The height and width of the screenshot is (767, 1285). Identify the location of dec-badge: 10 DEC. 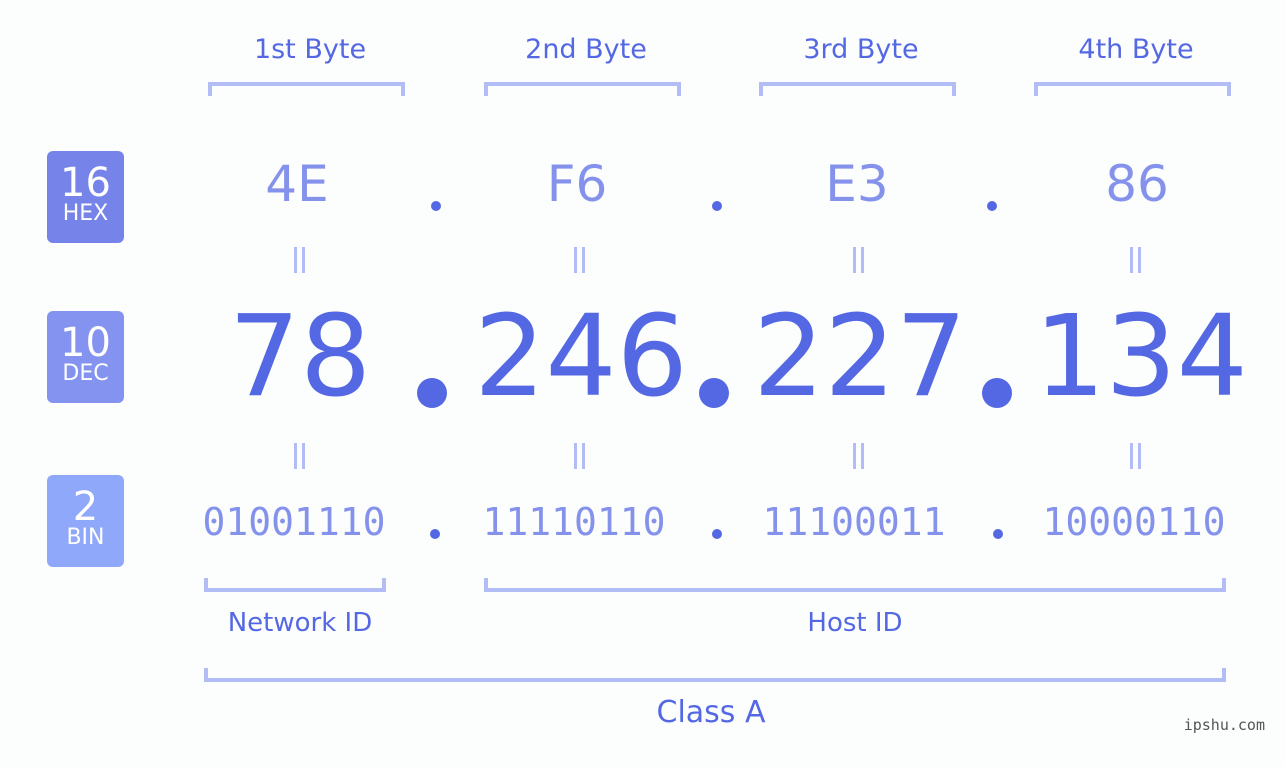
(85, 357).